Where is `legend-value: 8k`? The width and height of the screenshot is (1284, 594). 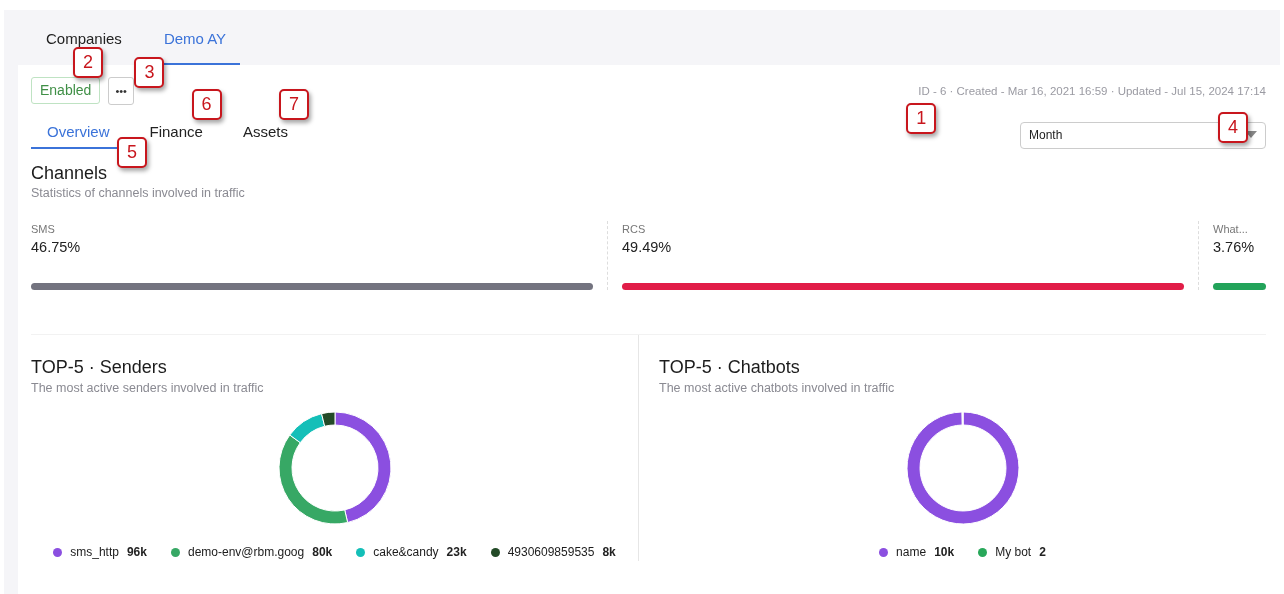 legend-value: 8k is located at coordinates (609, 553).